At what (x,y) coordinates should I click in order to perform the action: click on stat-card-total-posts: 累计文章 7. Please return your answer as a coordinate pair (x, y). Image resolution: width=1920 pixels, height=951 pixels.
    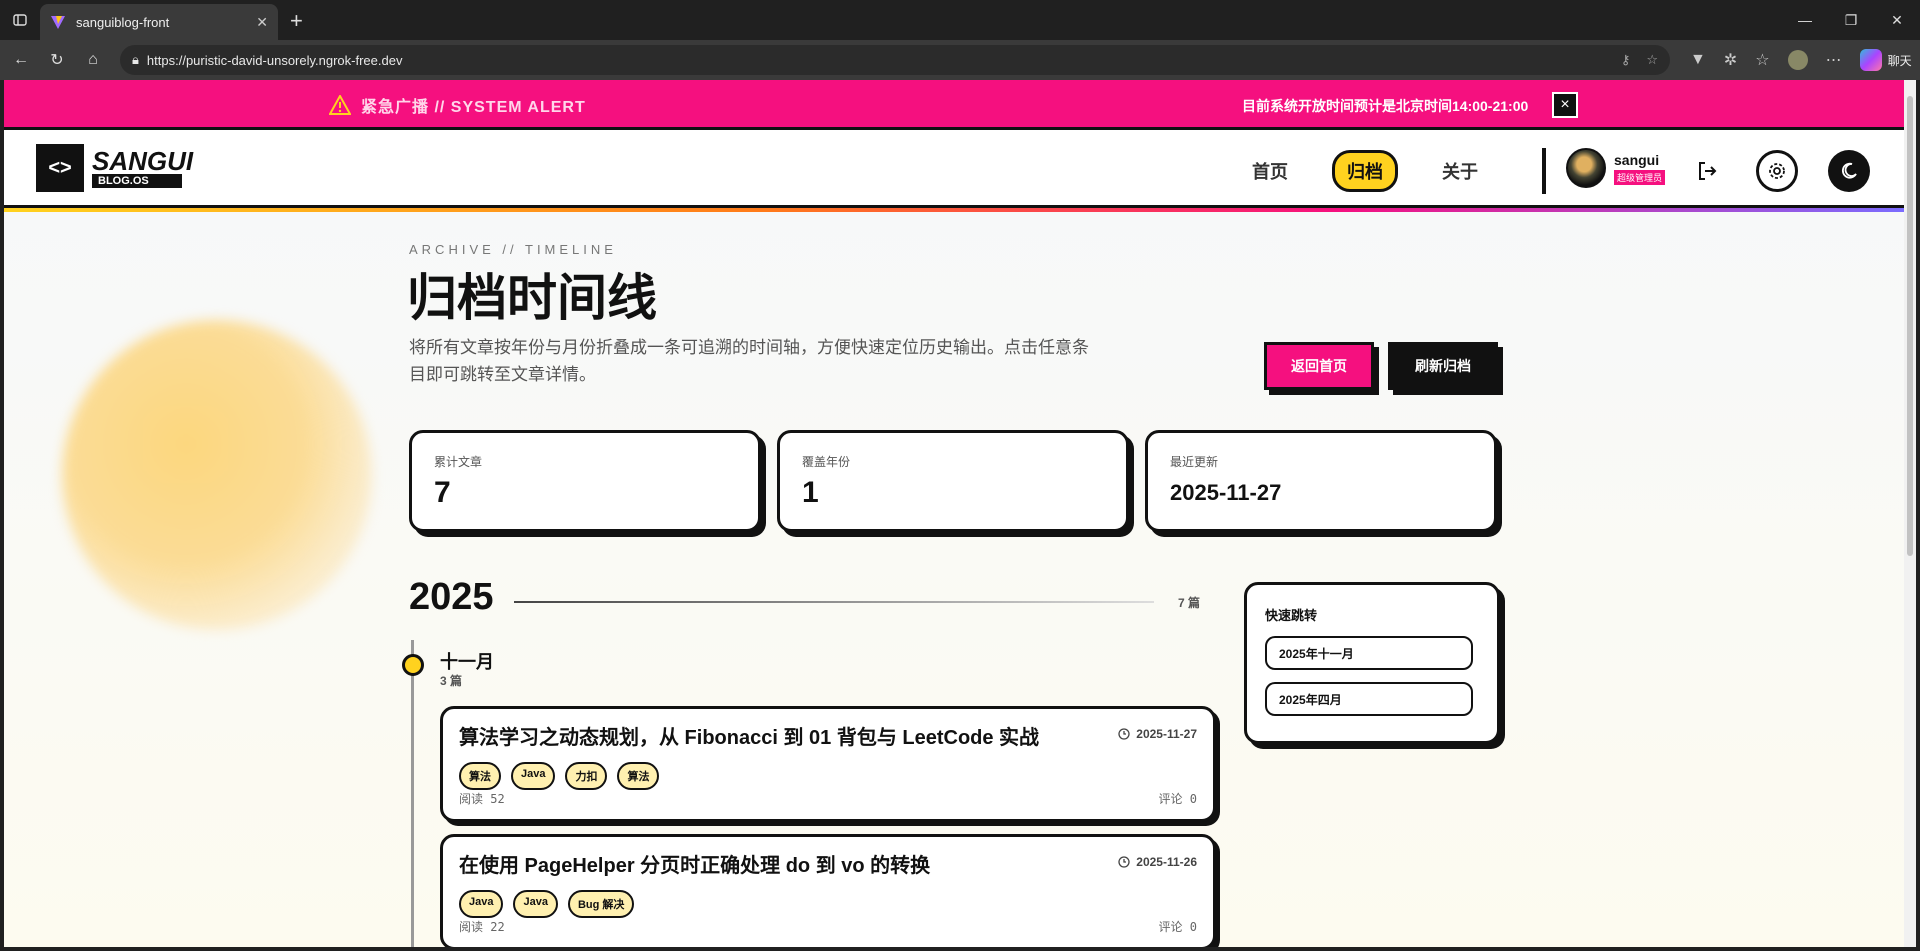
    Looking at the image, I should click on (585, 481).